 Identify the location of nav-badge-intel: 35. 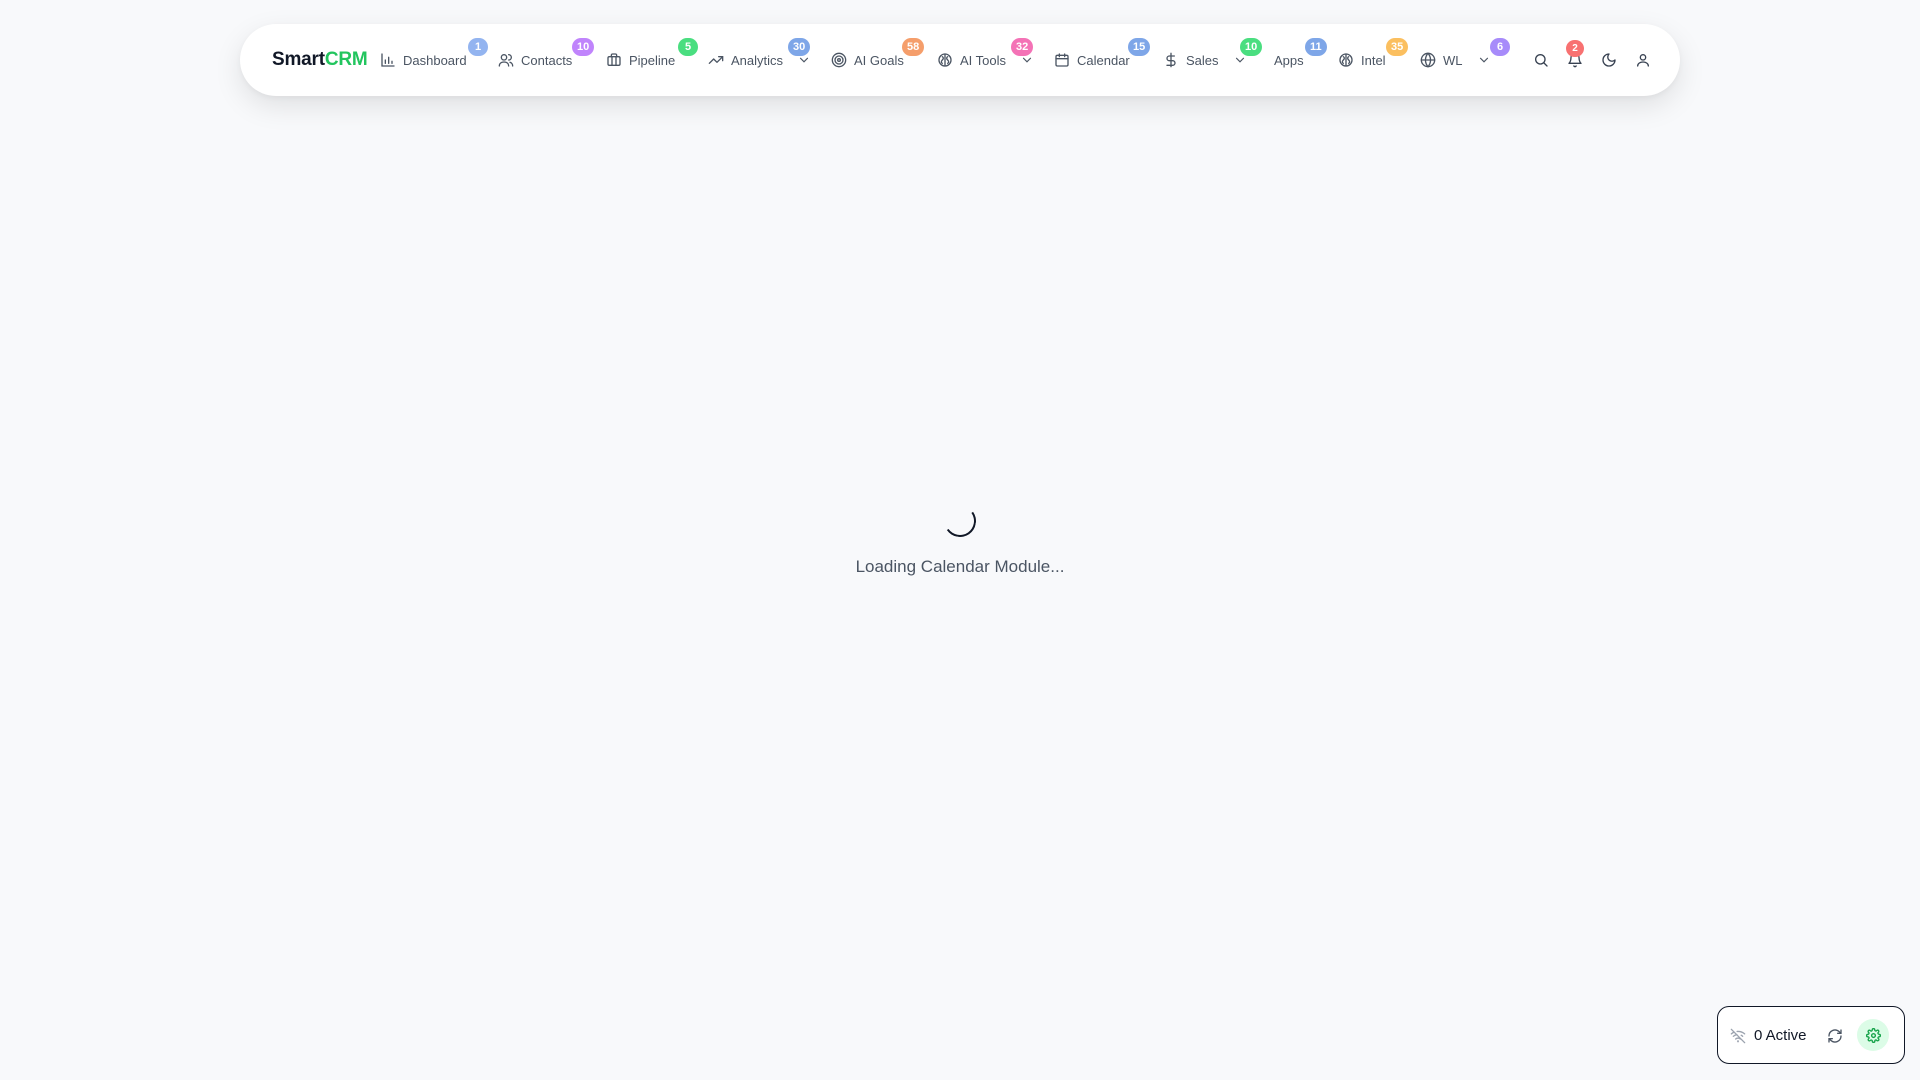
(1397, 47).